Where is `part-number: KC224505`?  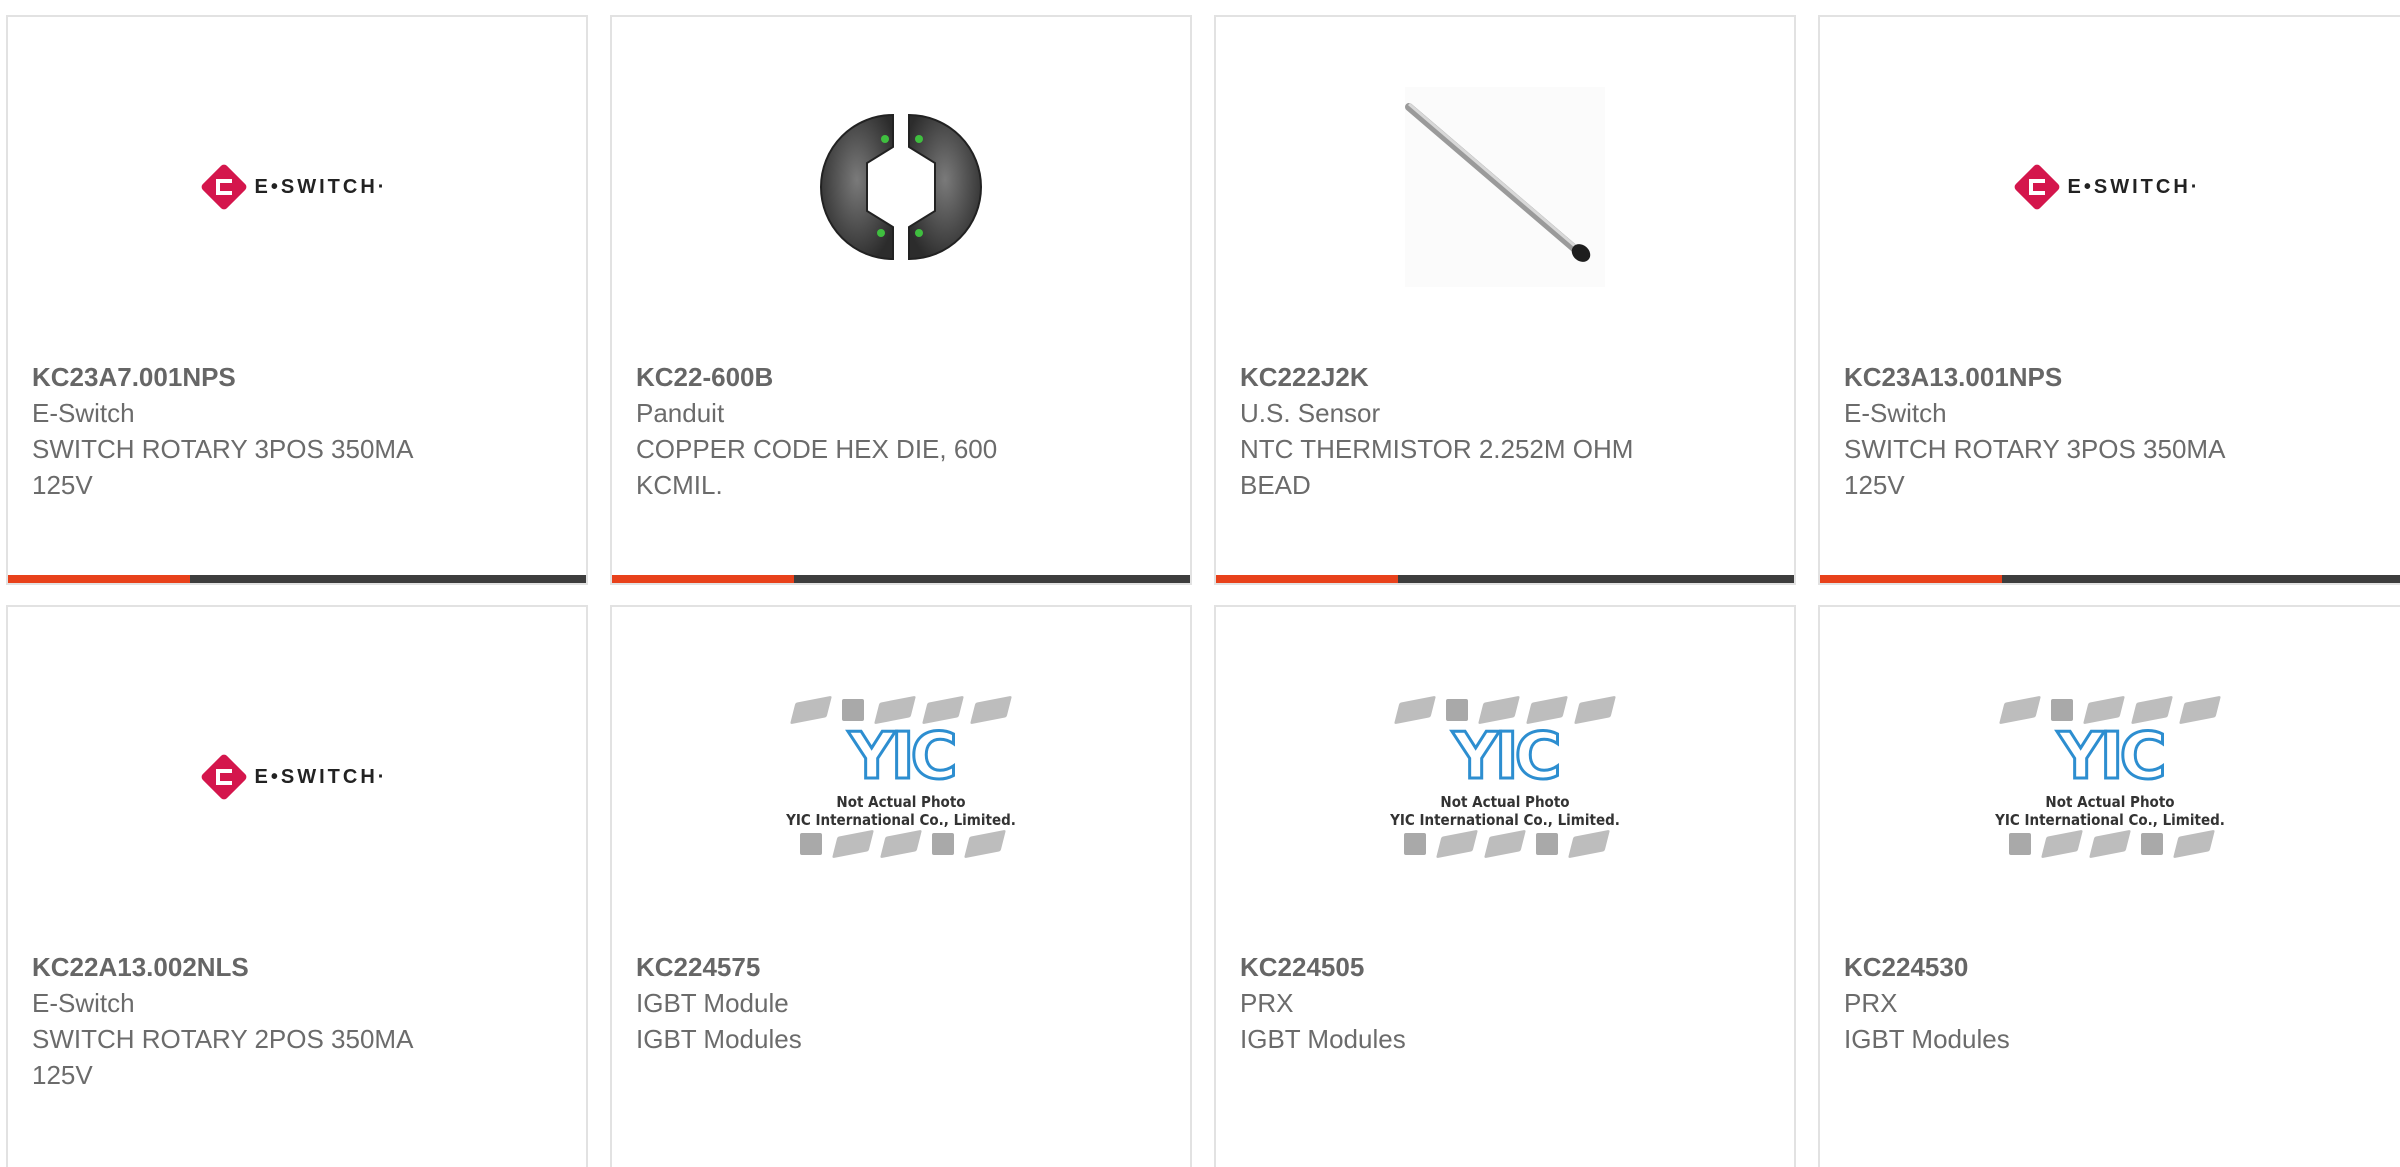 part-number: KC224505 is located at coordinates (1505, 967).